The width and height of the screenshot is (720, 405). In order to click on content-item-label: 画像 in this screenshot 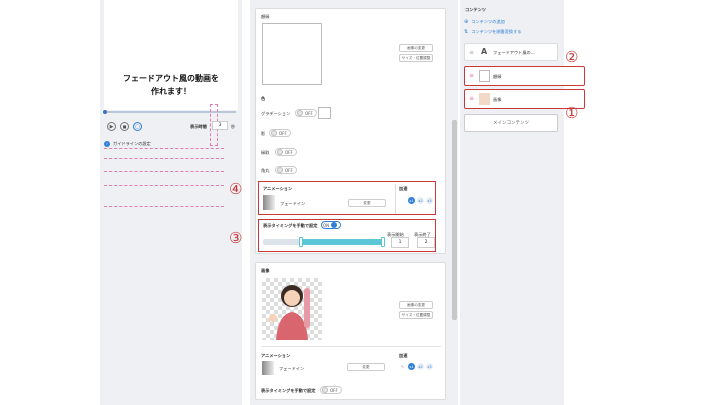, I will do `click(497, 99)`.